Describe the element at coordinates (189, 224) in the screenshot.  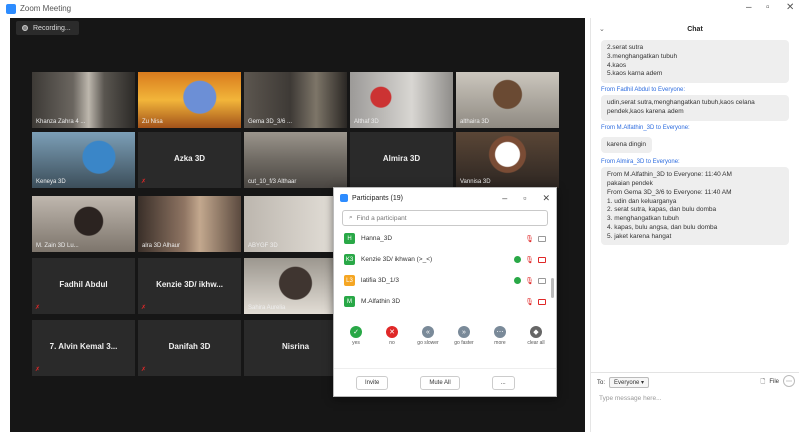
I see `video-tile: alra 3D Alhaur` at that location.